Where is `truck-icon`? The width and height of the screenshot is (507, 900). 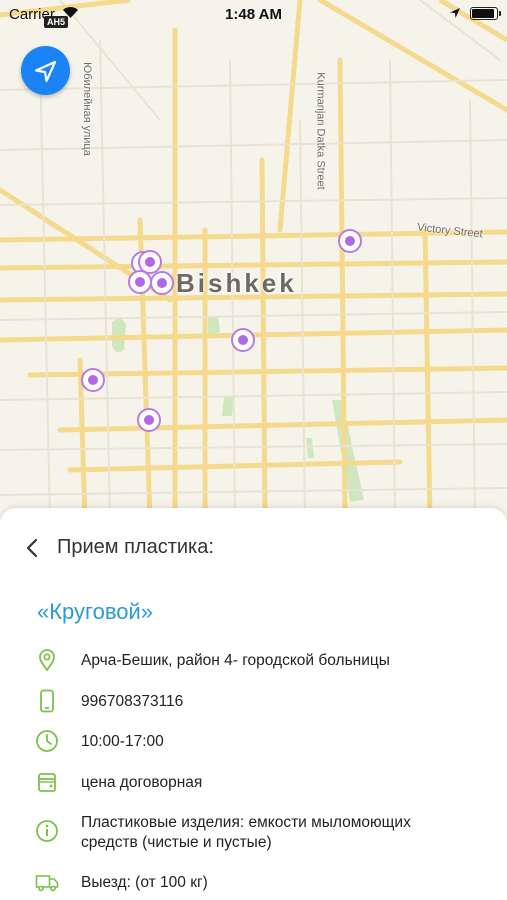 truck-icon is located at coordinates (47, 883).